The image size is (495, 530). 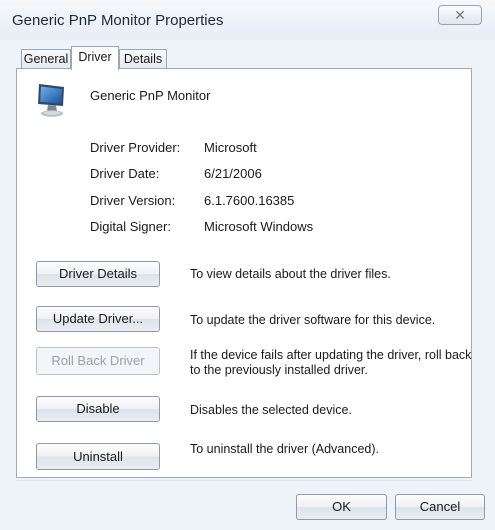 I want to click on driver-provider-label: Driver Provider:, so click(x=135, y=147).